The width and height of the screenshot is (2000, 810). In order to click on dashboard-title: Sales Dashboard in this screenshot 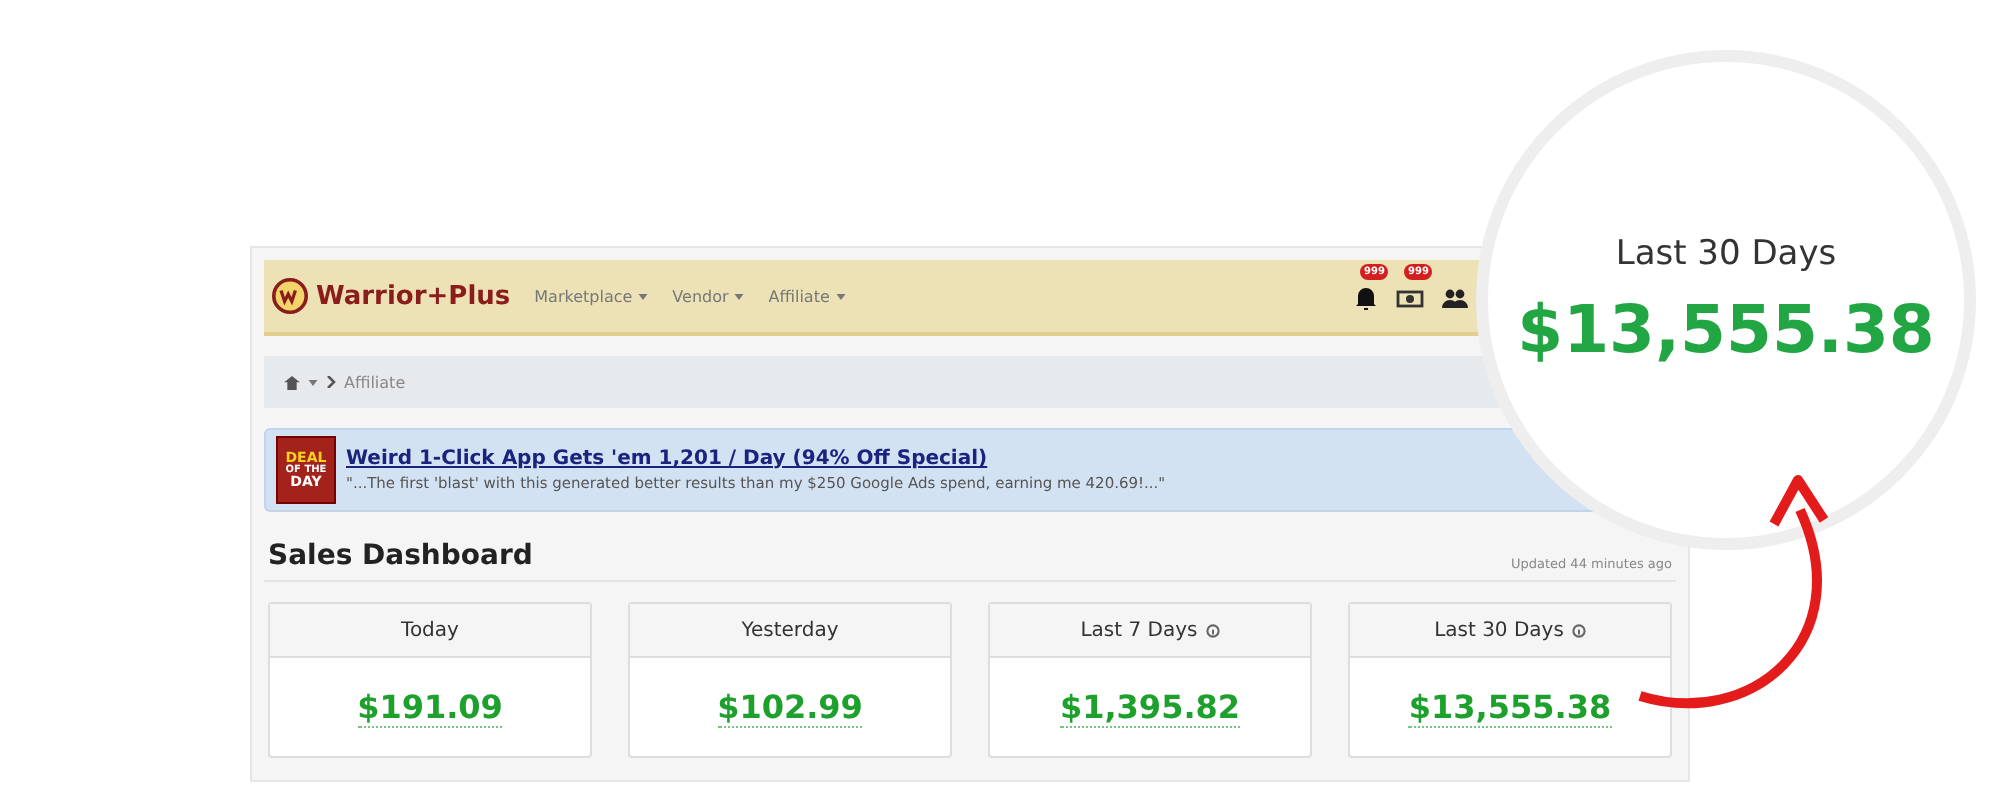, I will do `click(400, 556)`.